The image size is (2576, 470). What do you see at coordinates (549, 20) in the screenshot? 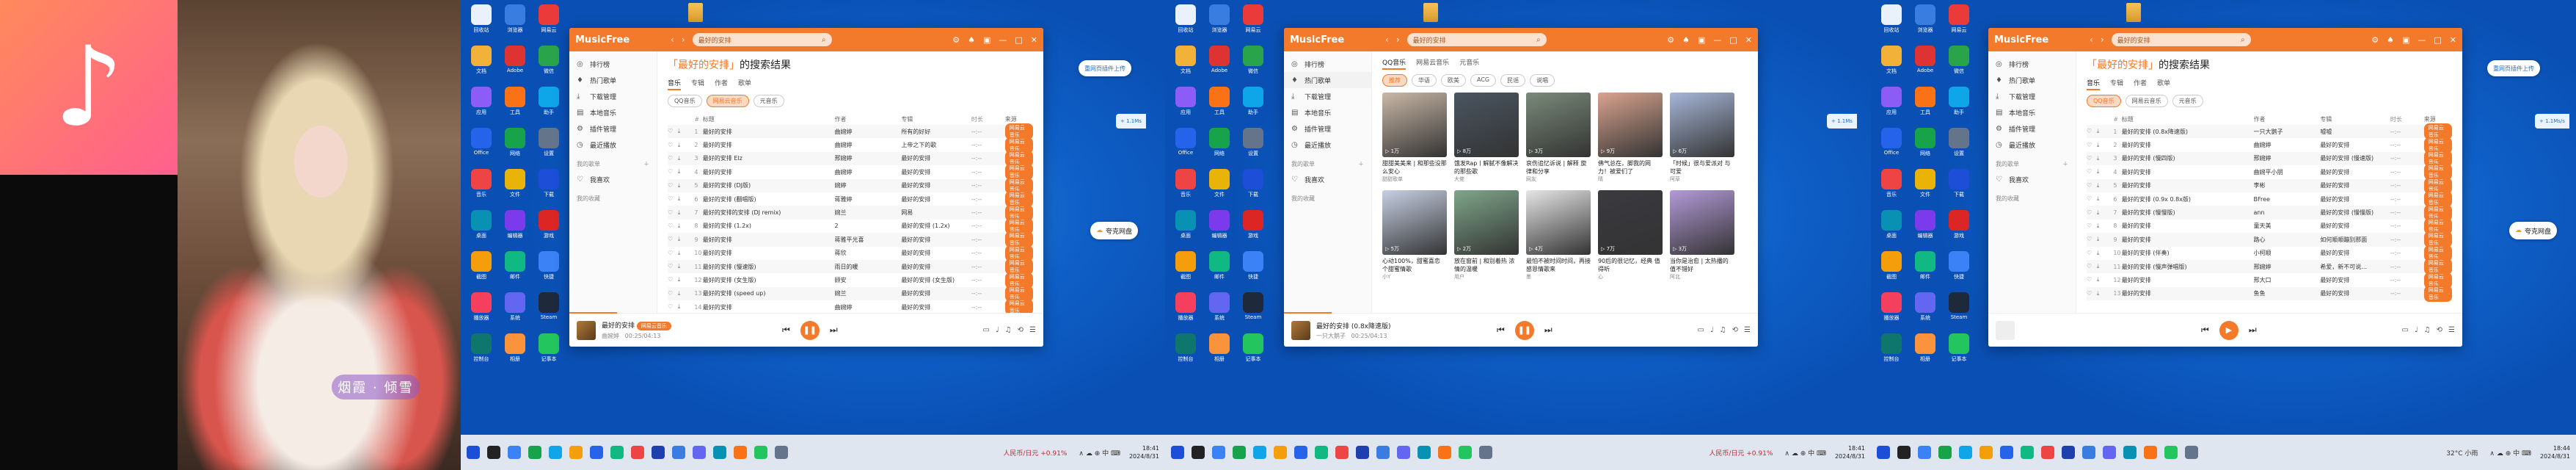
I see `desktop-app-icon: 网易云` at bounding box center [549, 20].